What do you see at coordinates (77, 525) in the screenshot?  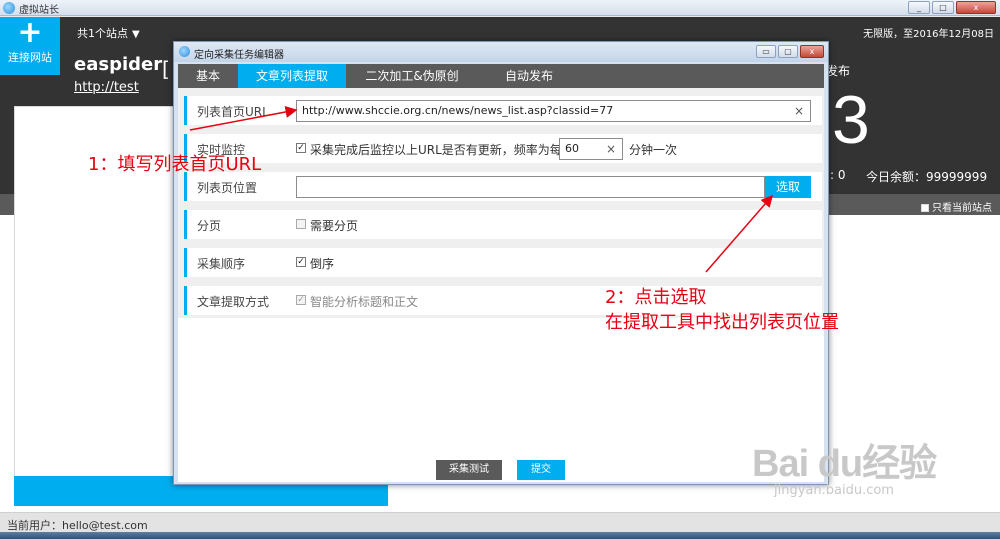 I see `current-user: 当前用户：hello@test.com` at bounding box center [77, 525].